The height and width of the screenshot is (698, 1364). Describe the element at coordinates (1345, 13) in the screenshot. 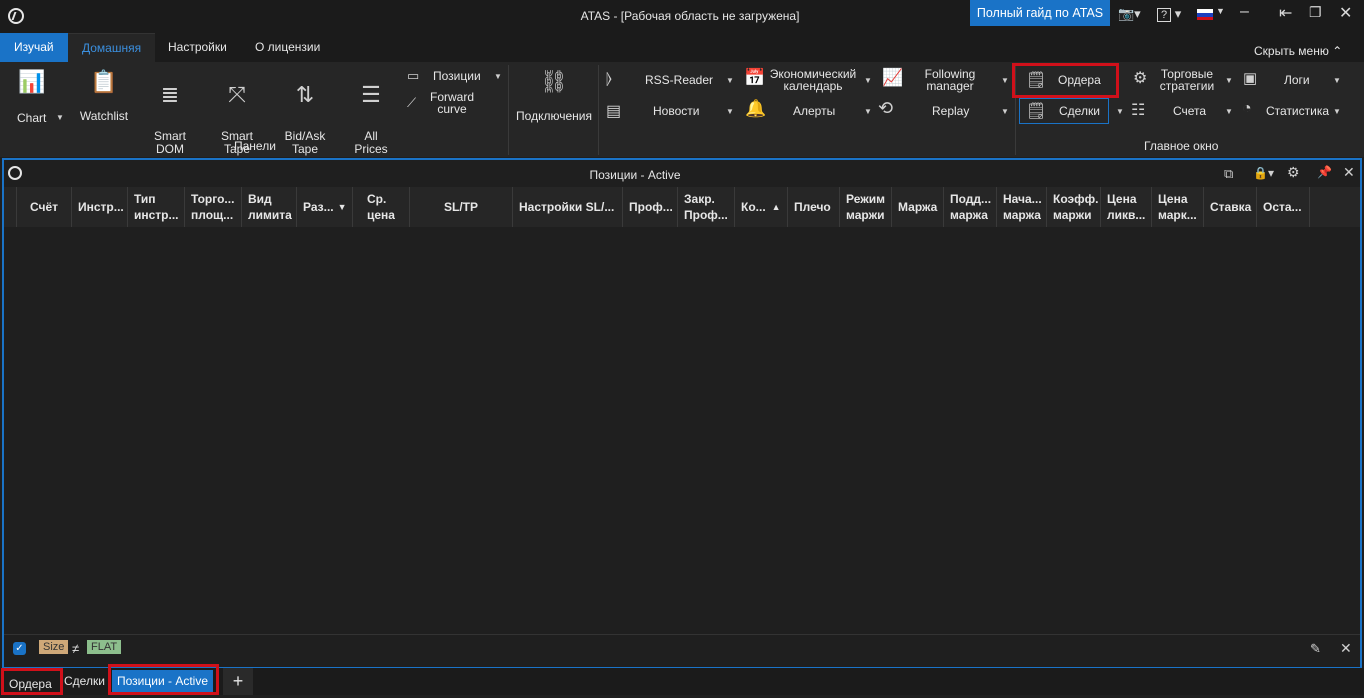

I see `close-icon: ✕` at that location.